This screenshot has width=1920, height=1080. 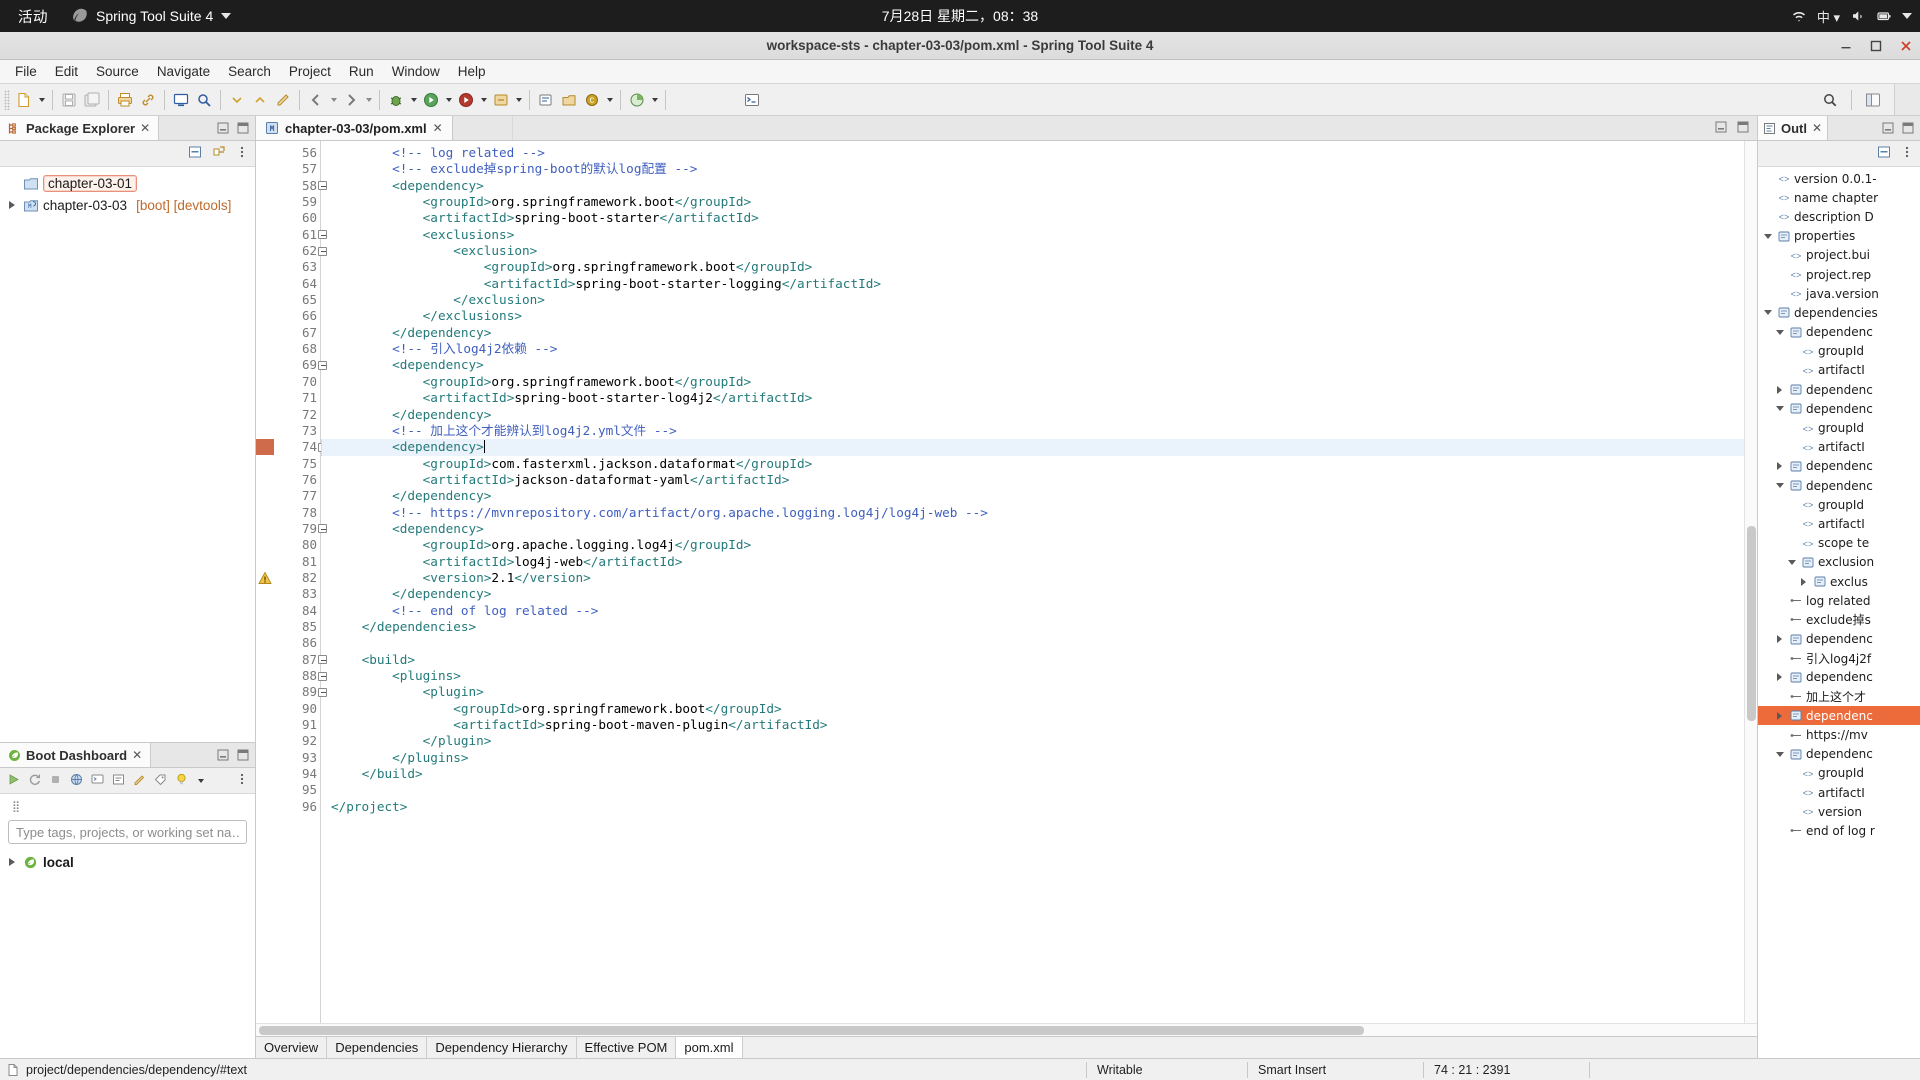 I want to click on new-dropdown-arrow, so click(x=41, y=100).